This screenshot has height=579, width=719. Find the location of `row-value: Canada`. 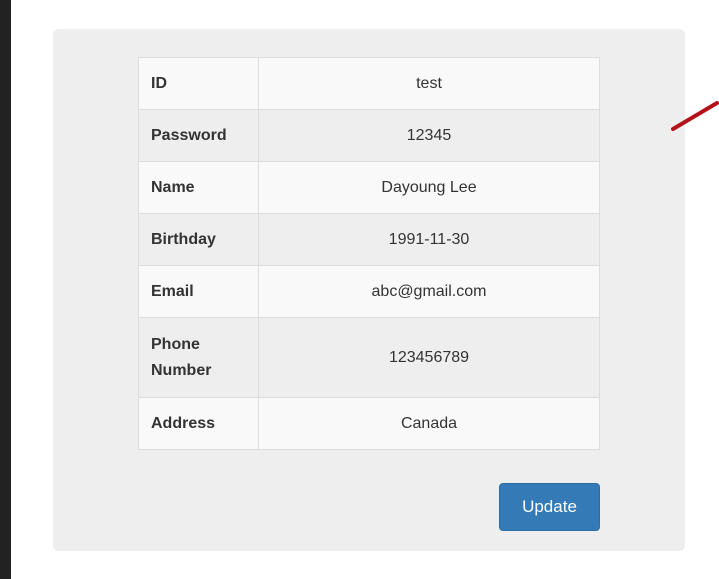

row-value: Canada is located at coordinates (429, 423).